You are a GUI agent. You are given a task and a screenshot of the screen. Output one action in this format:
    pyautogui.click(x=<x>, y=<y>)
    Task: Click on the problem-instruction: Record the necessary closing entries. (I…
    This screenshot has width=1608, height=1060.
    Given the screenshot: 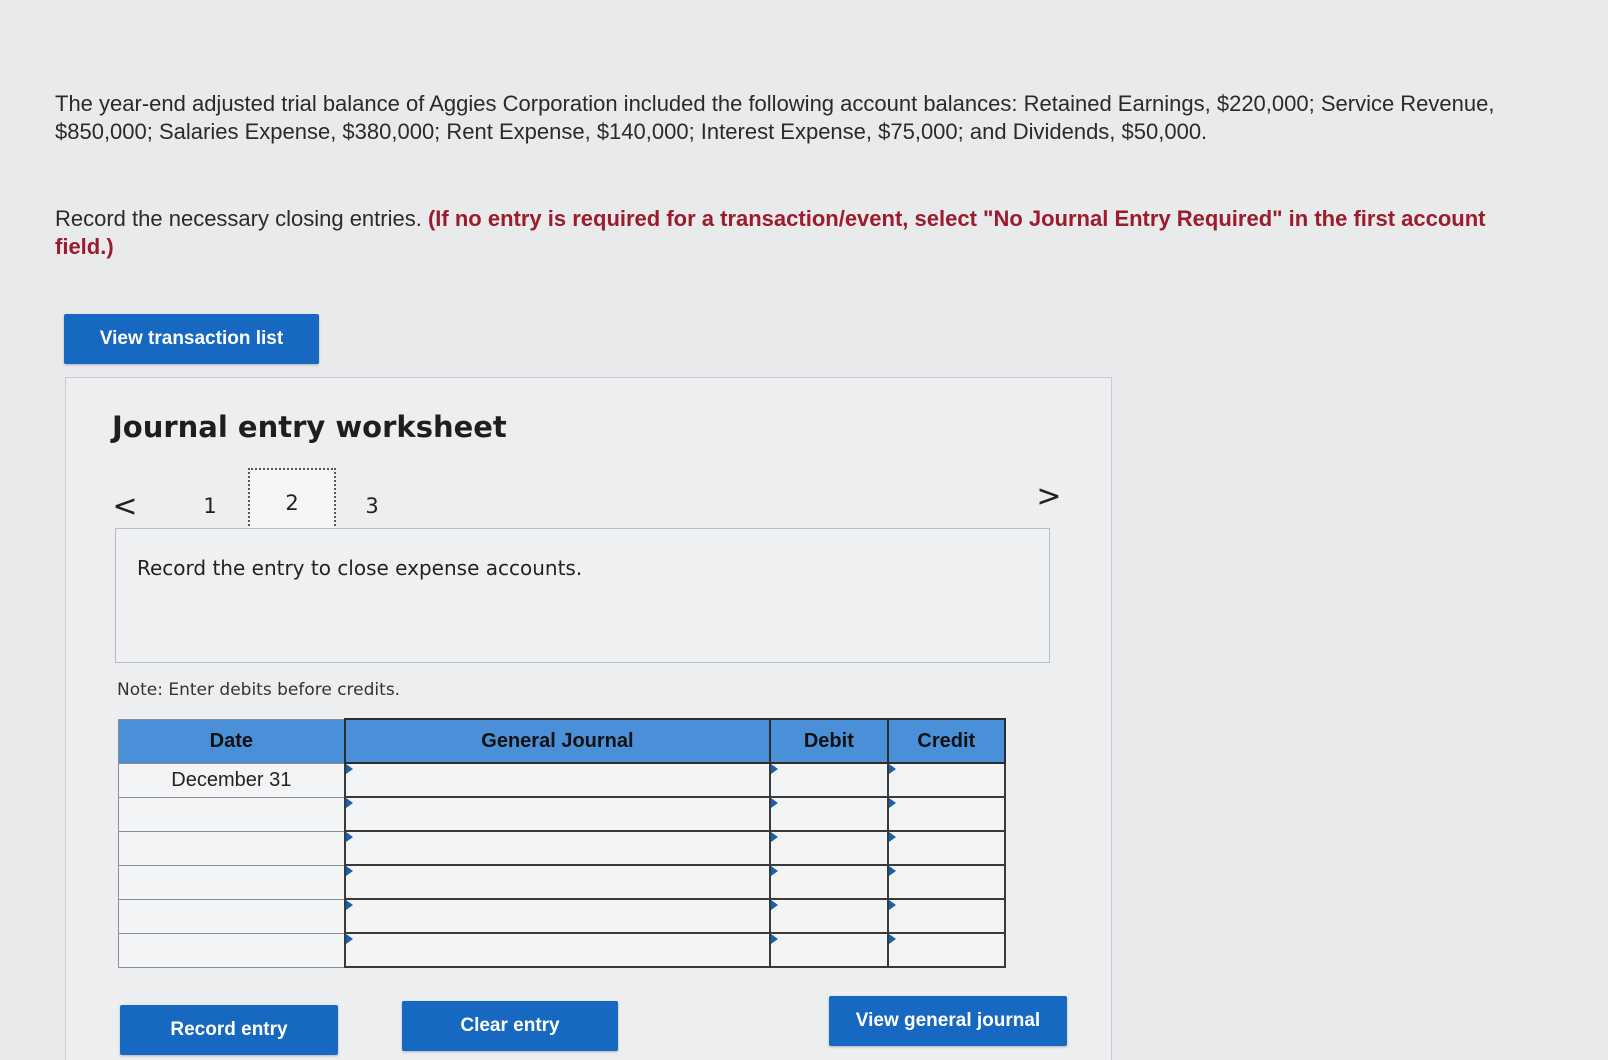 What is the action you would take?
    pyautogui.click(x=795, y=233)
    